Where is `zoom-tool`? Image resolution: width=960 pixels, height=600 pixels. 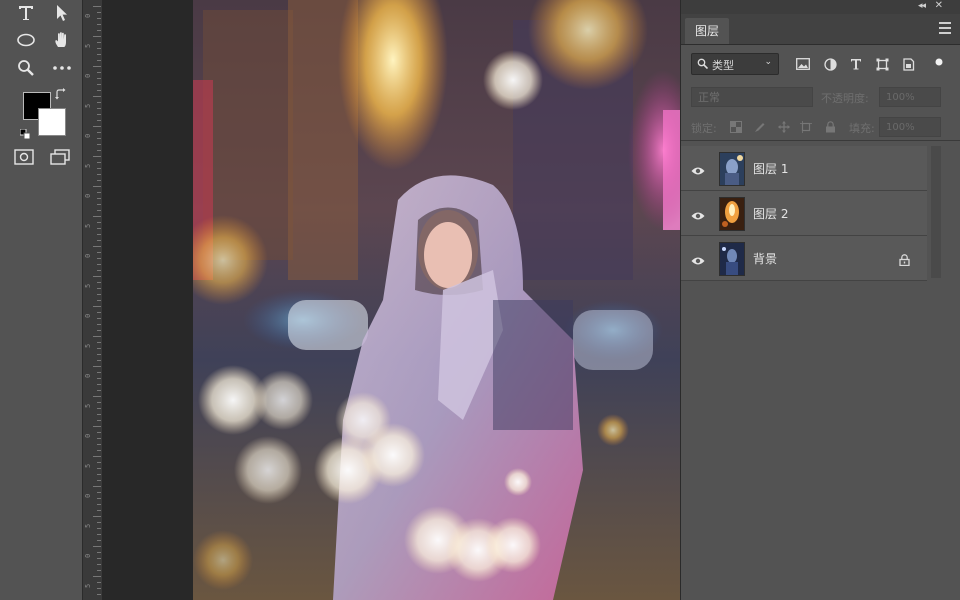
zoom-tool is located at coordinates (26, 68).